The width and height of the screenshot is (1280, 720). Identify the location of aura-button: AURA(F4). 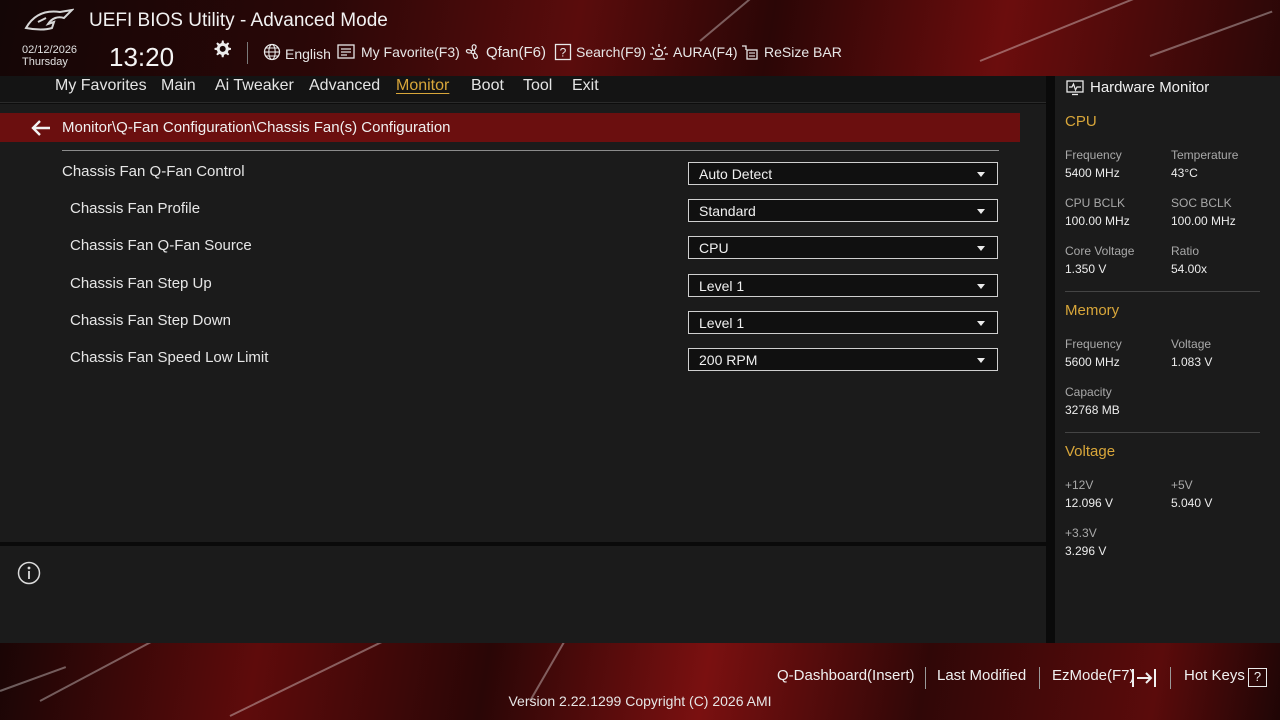
(693, 52).